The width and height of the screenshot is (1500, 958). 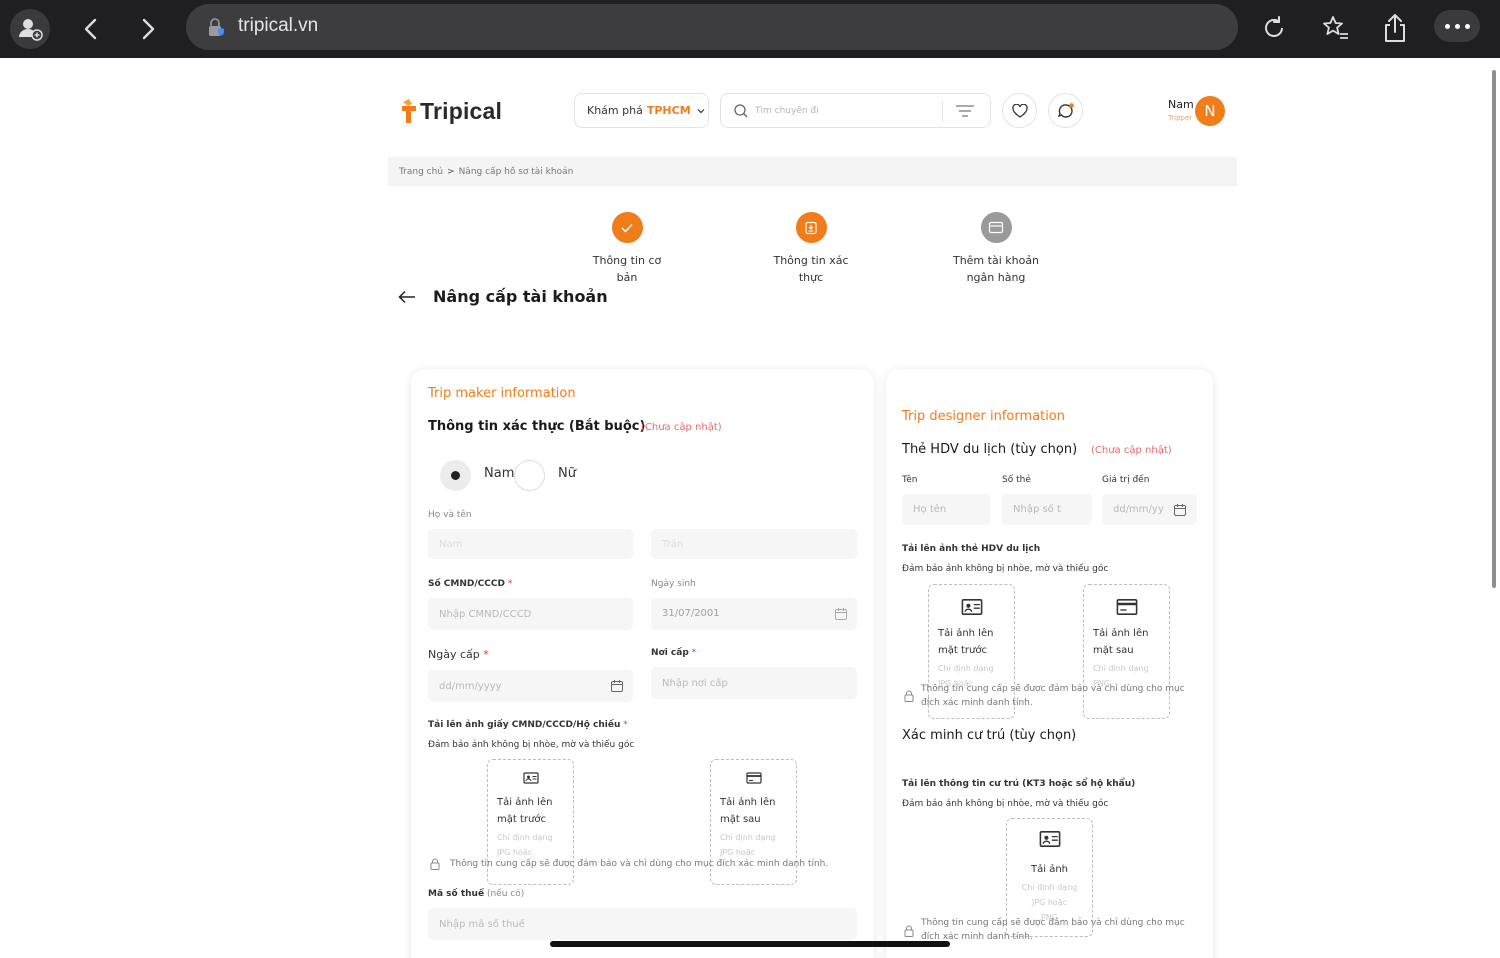 I want to click on user-role: Tripper, so click(x=1180, y=118).